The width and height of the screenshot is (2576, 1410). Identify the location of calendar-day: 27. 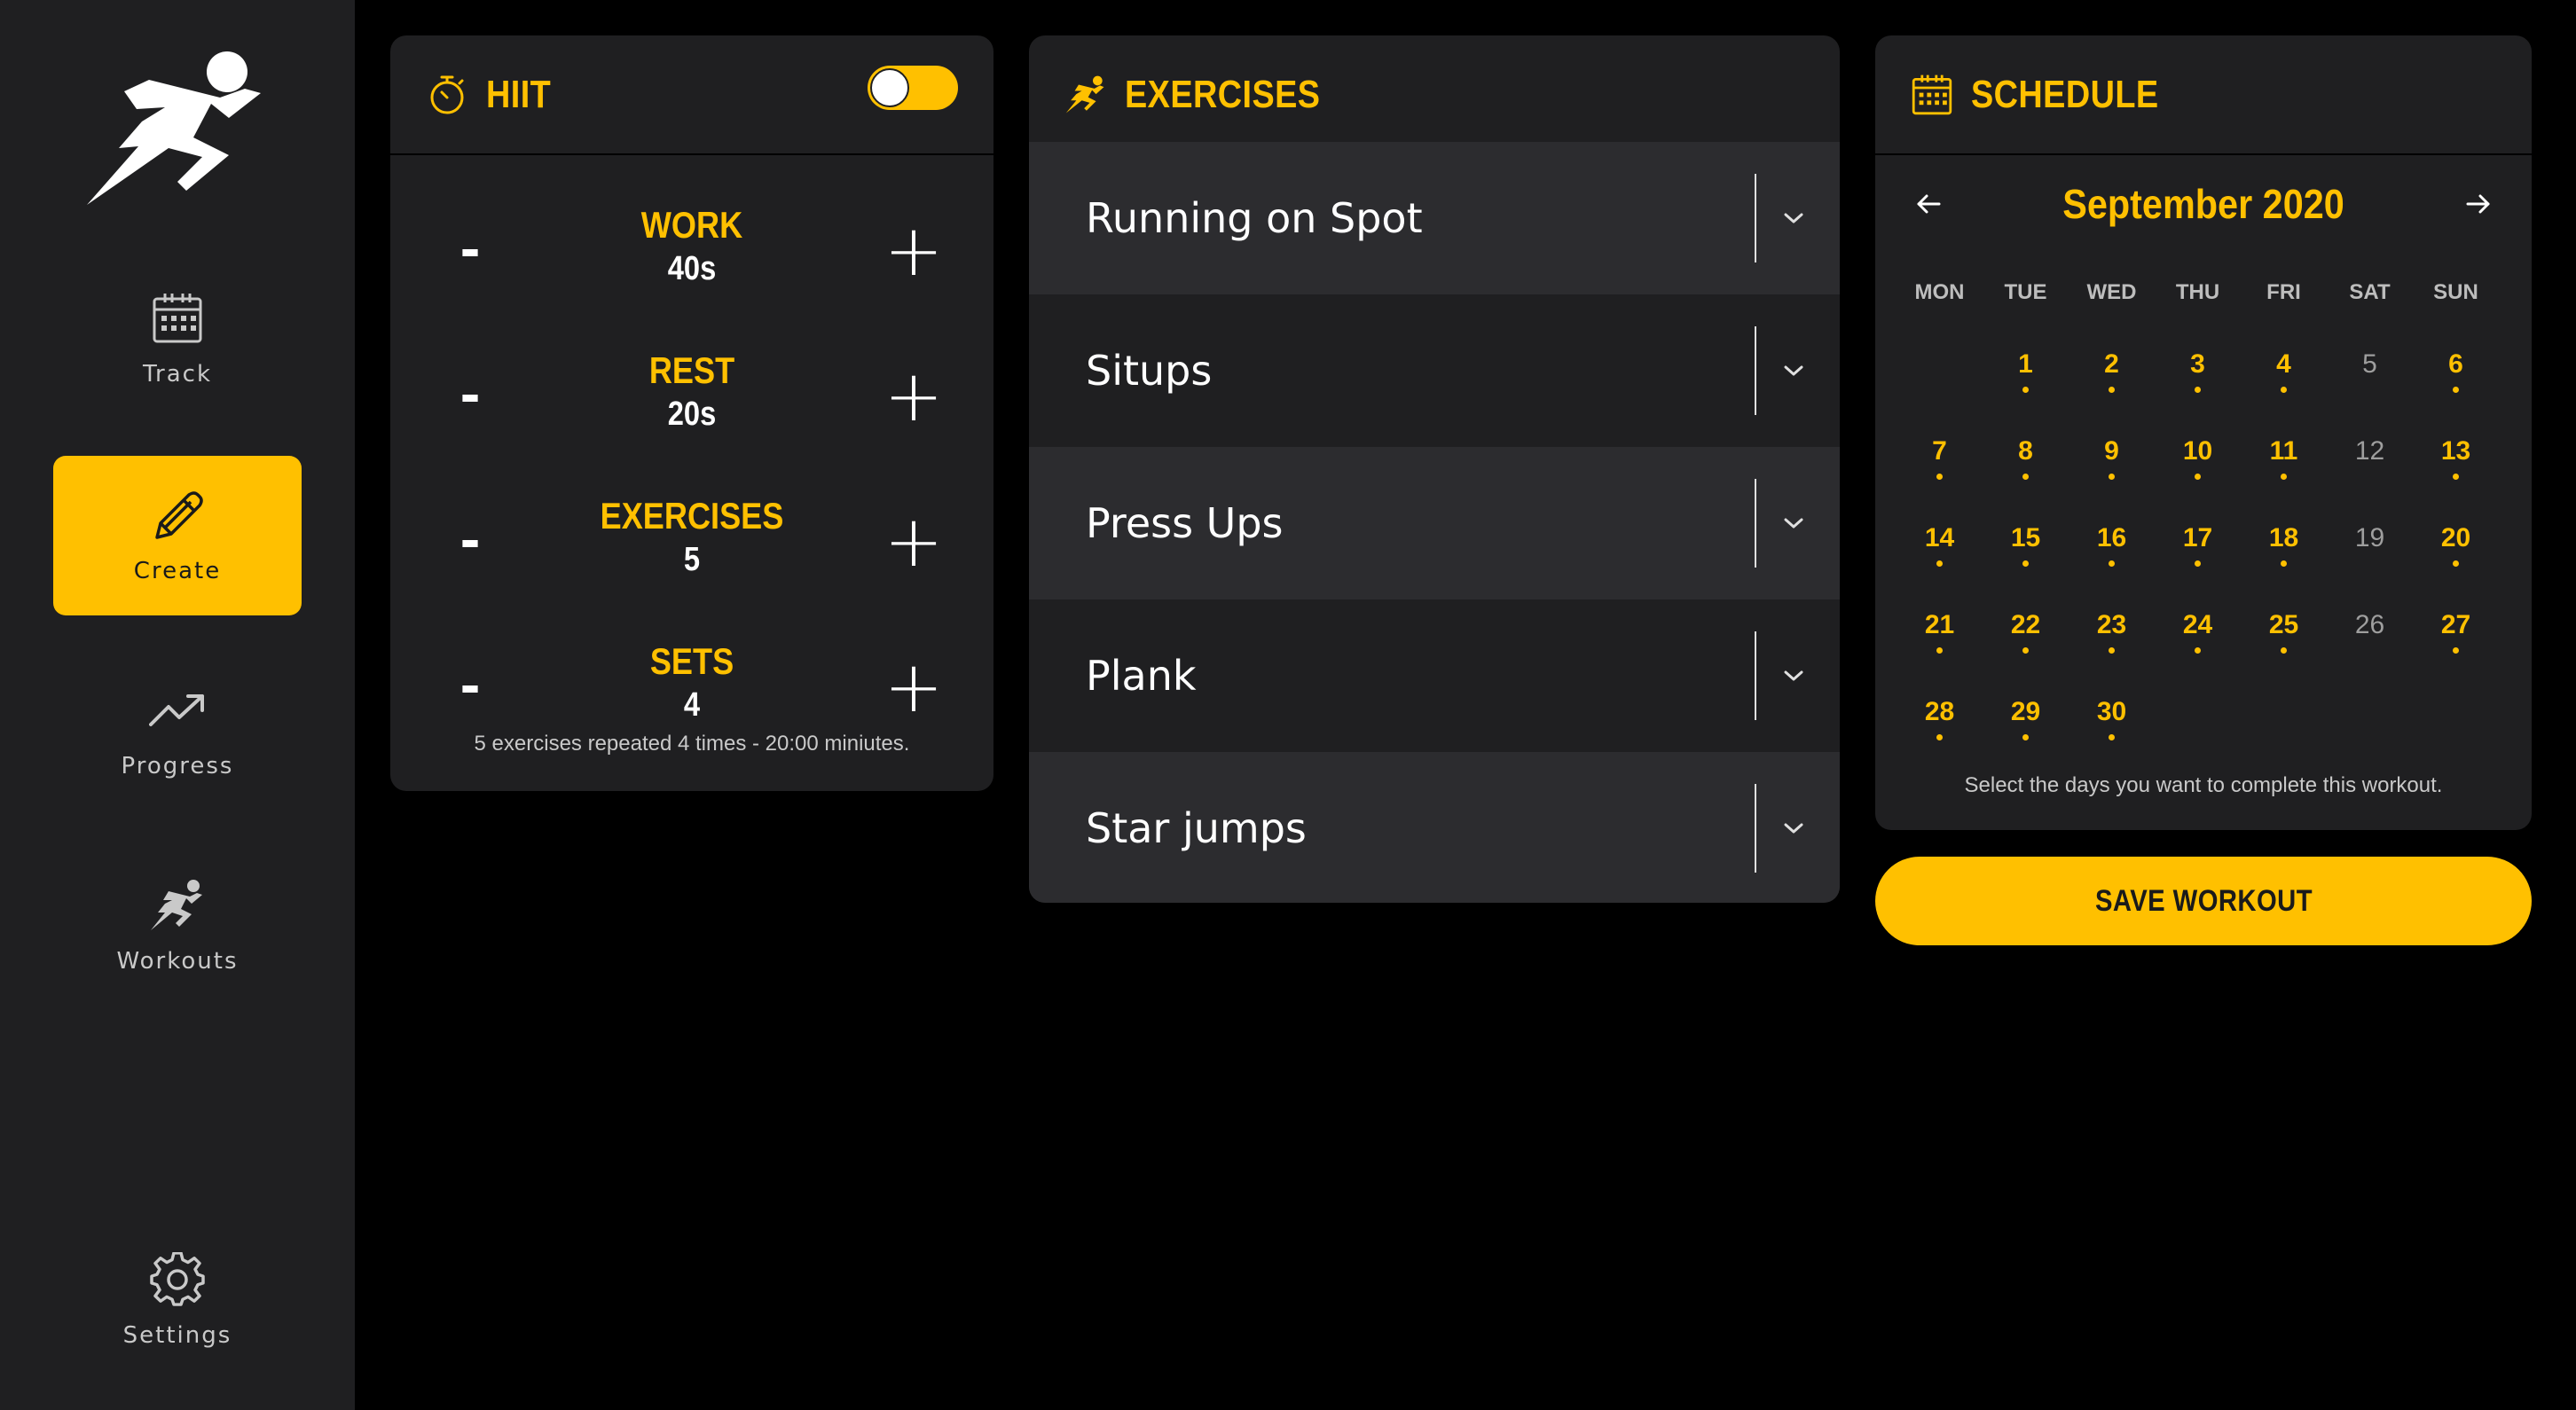
(2456, 653).